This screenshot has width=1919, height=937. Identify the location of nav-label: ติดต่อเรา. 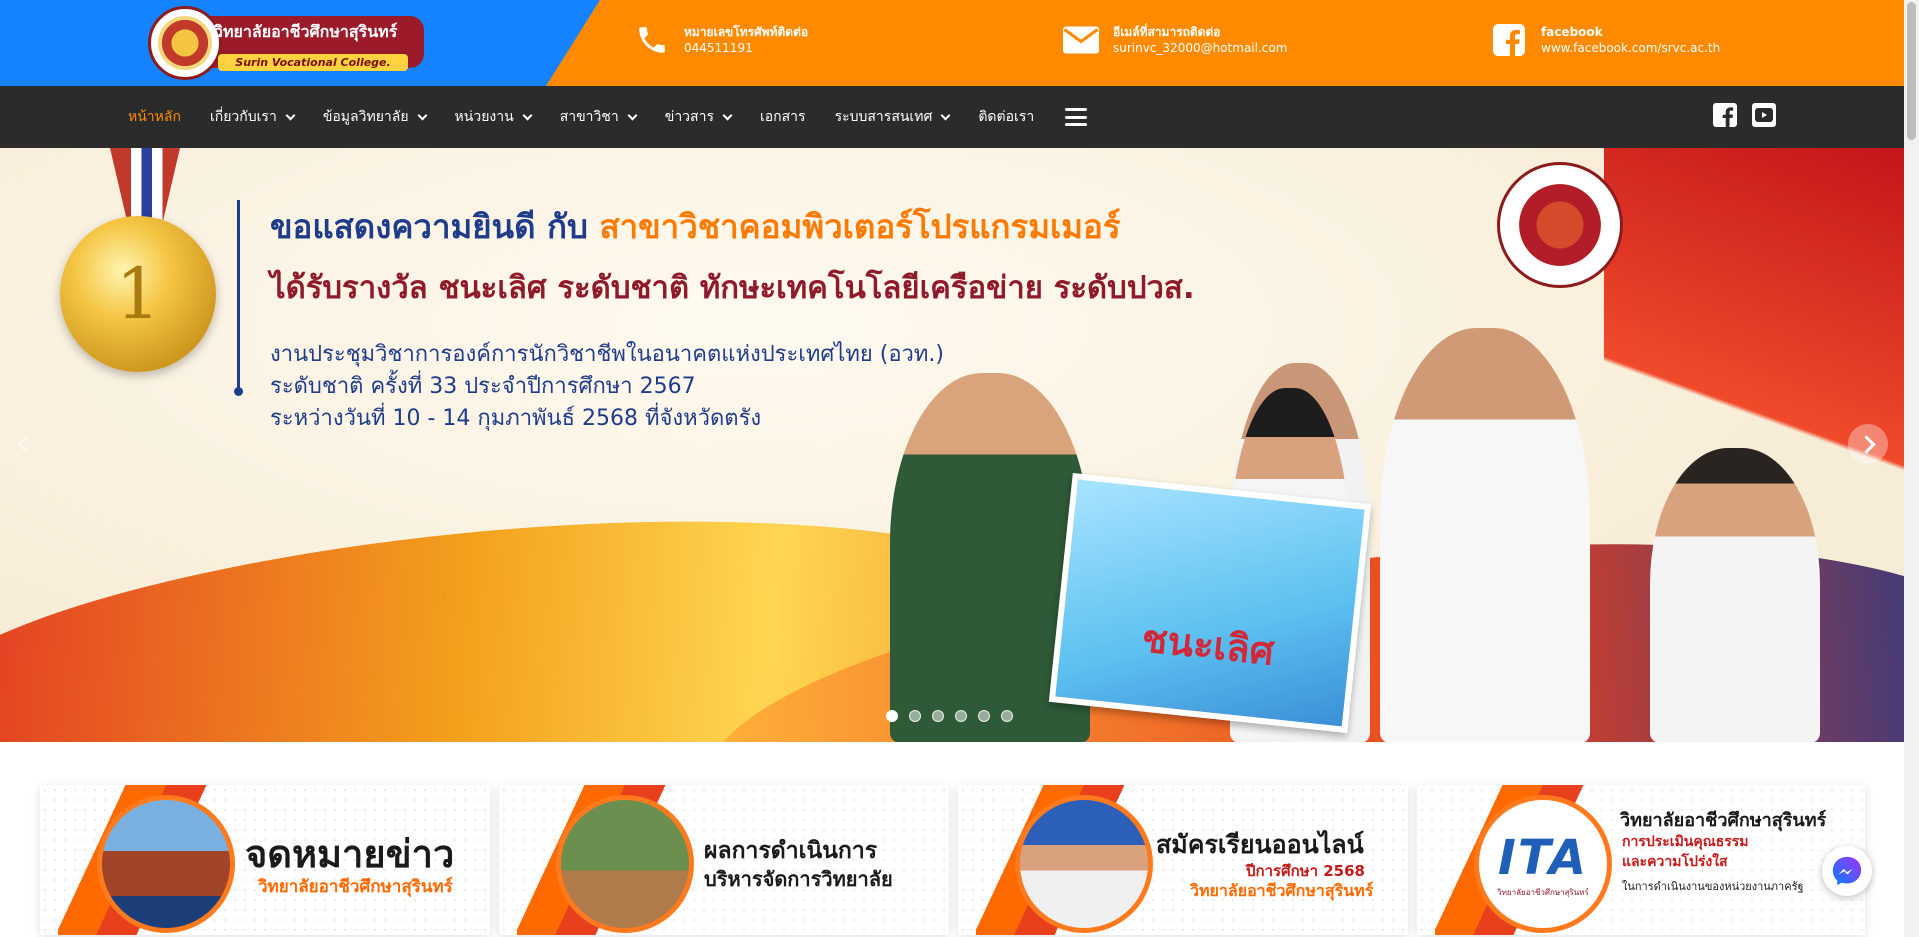
(1006, 117).